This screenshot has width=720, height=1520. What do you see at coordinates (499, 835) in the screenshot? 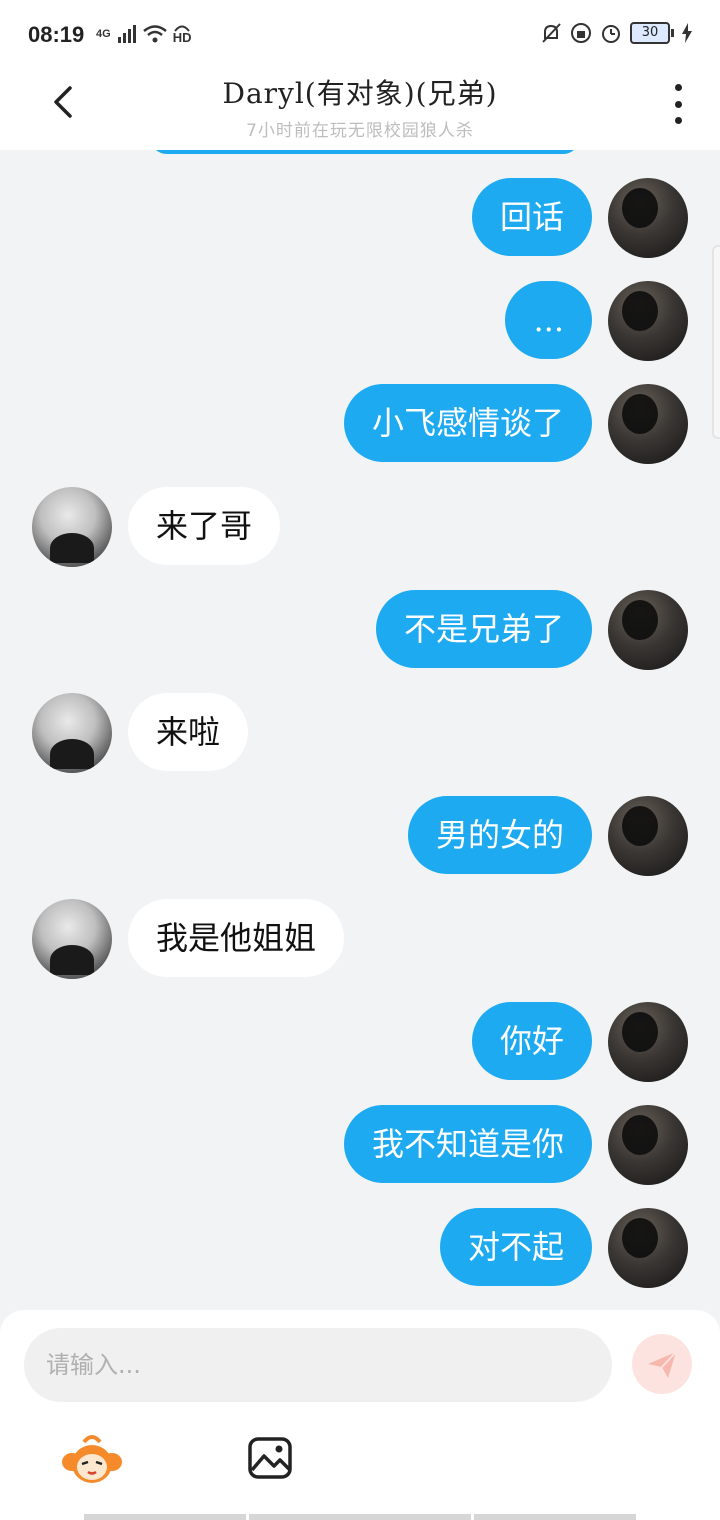
I see `my-message-bubble: 男的女的` at bounding box center [499, 835].